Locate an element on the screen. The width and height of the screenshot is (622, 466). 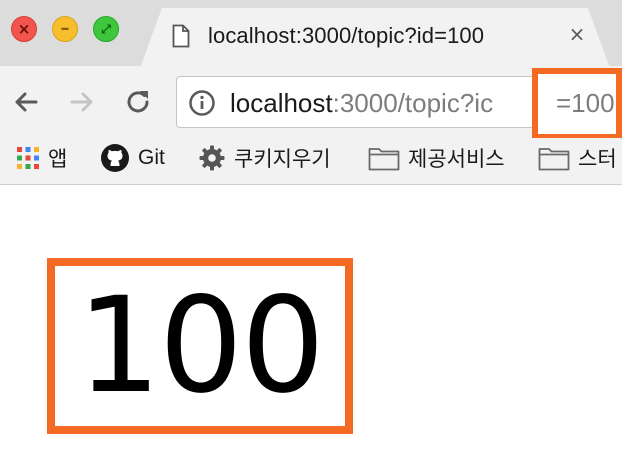
fullscreen-icon: ⤢ is located at coordinates (106, 29).